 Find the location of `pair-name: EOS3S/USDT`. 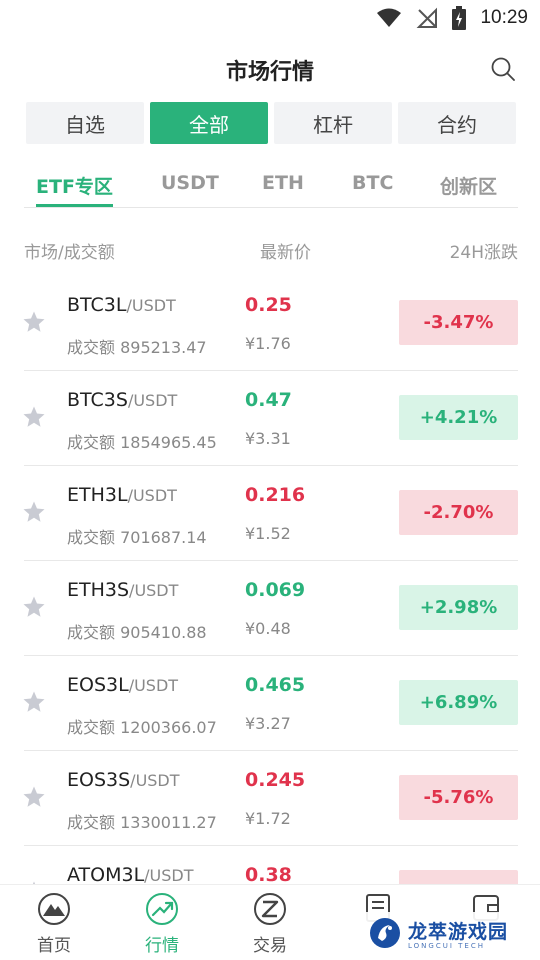

pair-name: EOS3S/USDT is located at coordinates (123, 780).